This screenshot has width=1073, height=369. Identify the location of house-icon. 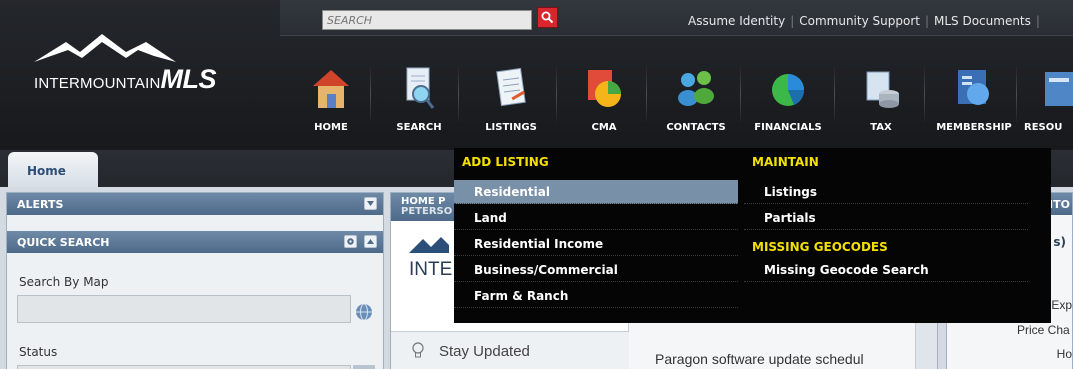
(331, 89).